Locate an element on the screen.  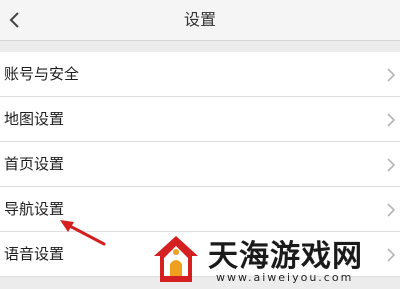
watermark-url: www.aiweiyou.com is located at coordinates (285, 277).